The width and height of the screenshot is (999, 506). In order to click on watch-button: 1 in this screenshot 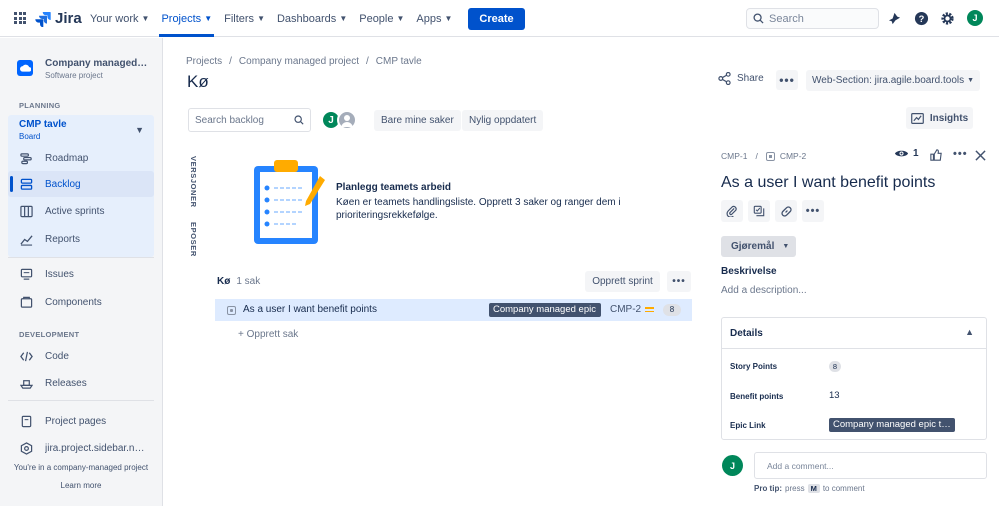, I will do `click(906, 153)`.